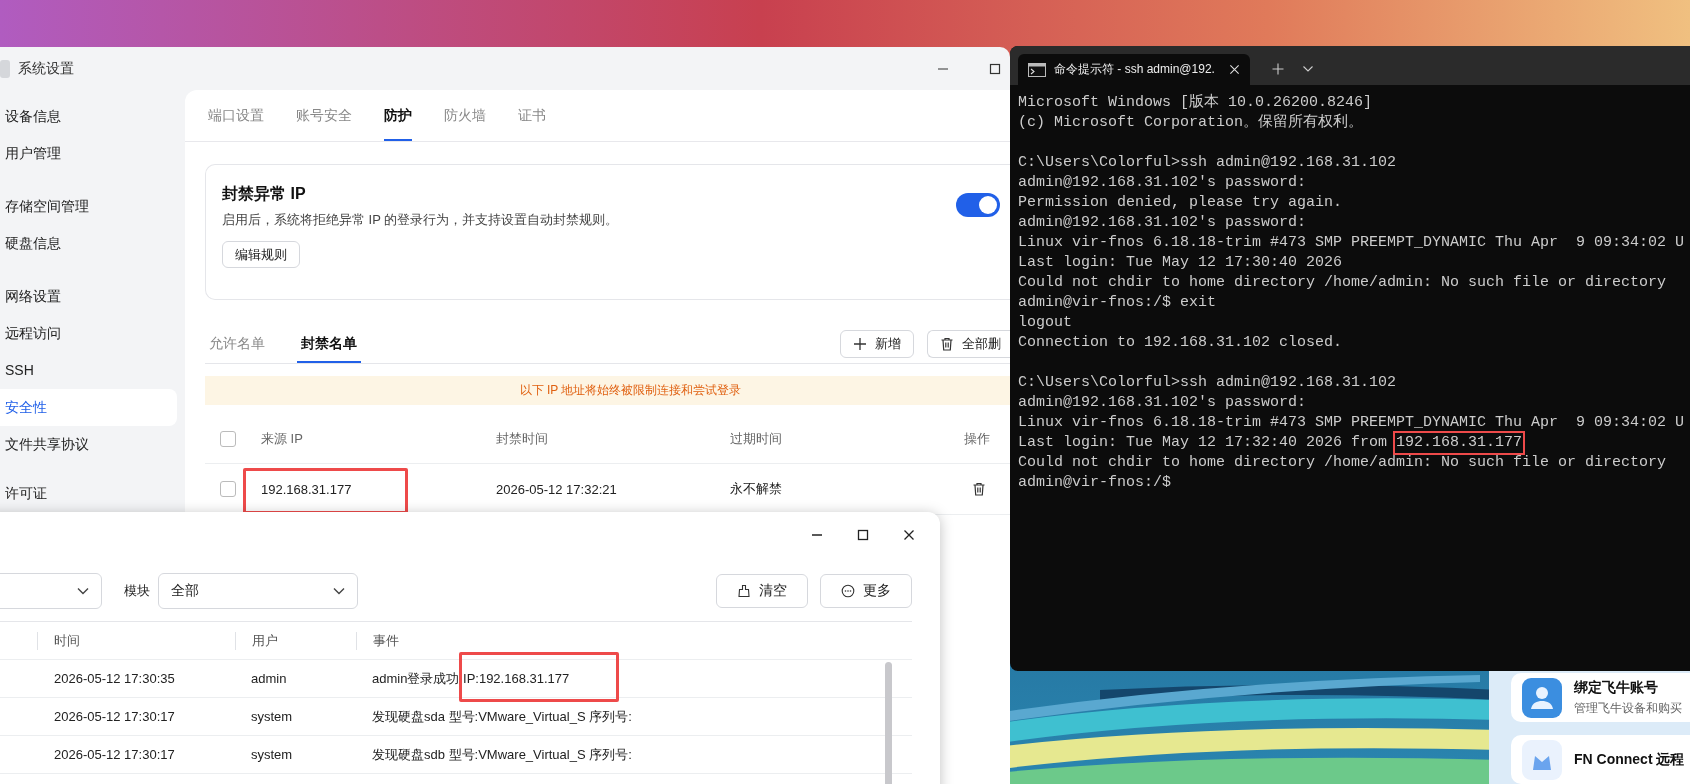 The width and height of the screenshot is (1690, 784). I want to click on card-title: 封禁异常 IP, so click(264, 194).